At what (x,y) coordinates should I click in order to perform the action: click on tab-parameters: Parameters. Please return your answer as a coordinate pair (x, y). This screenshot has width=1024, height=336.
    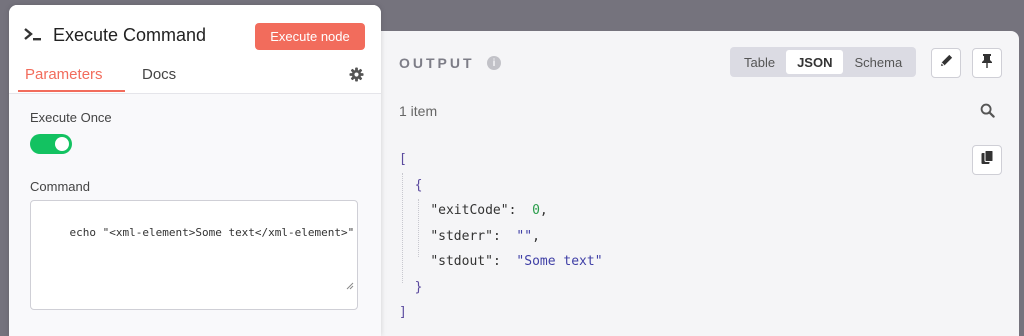
    Looking at the image, I should click on (64, 74).